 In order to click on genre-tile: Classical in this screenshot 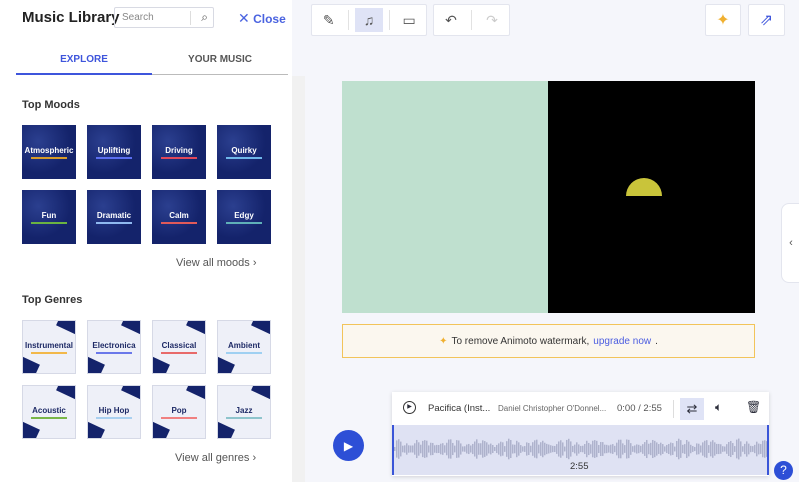, I will do `click(179, 347)`.